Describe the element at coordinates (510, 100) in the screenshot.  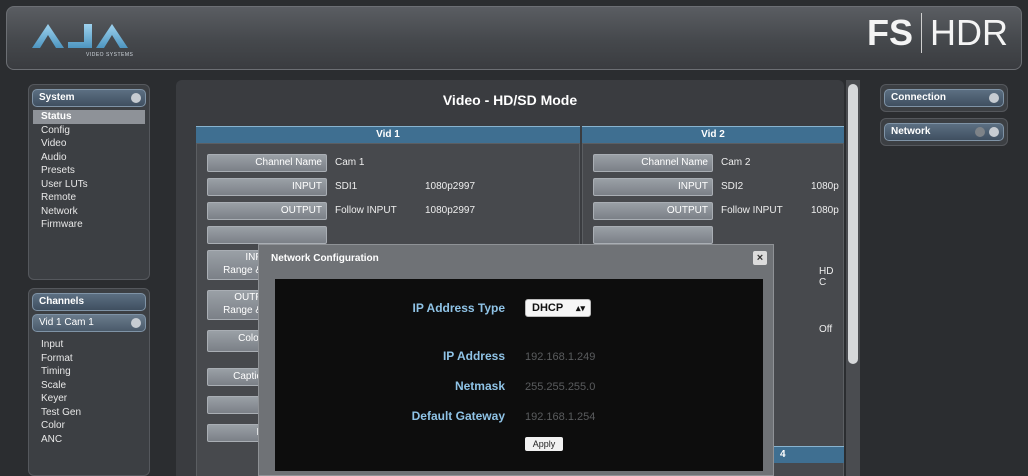
I see `page-title: Video - HD/SD Mode` at that location.